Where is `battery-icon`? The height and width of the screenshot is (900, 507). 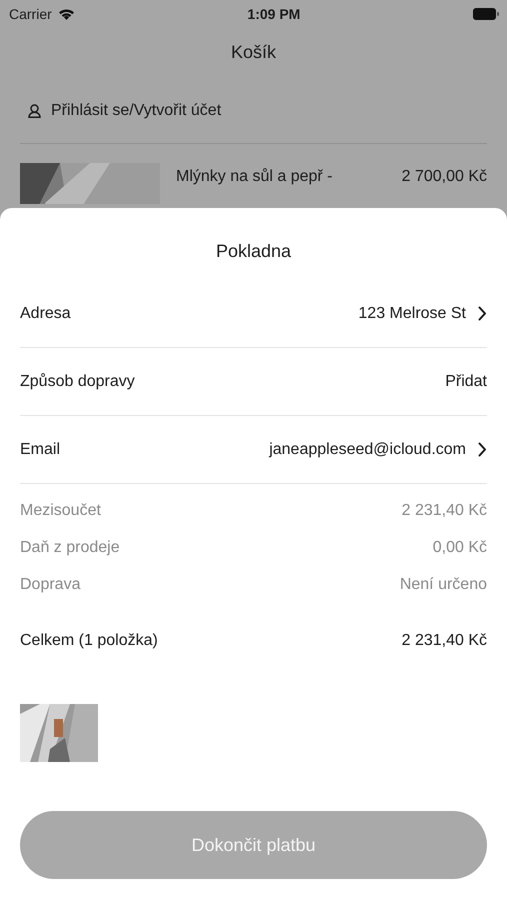 battery-icon is located at coordinates (485, 14).